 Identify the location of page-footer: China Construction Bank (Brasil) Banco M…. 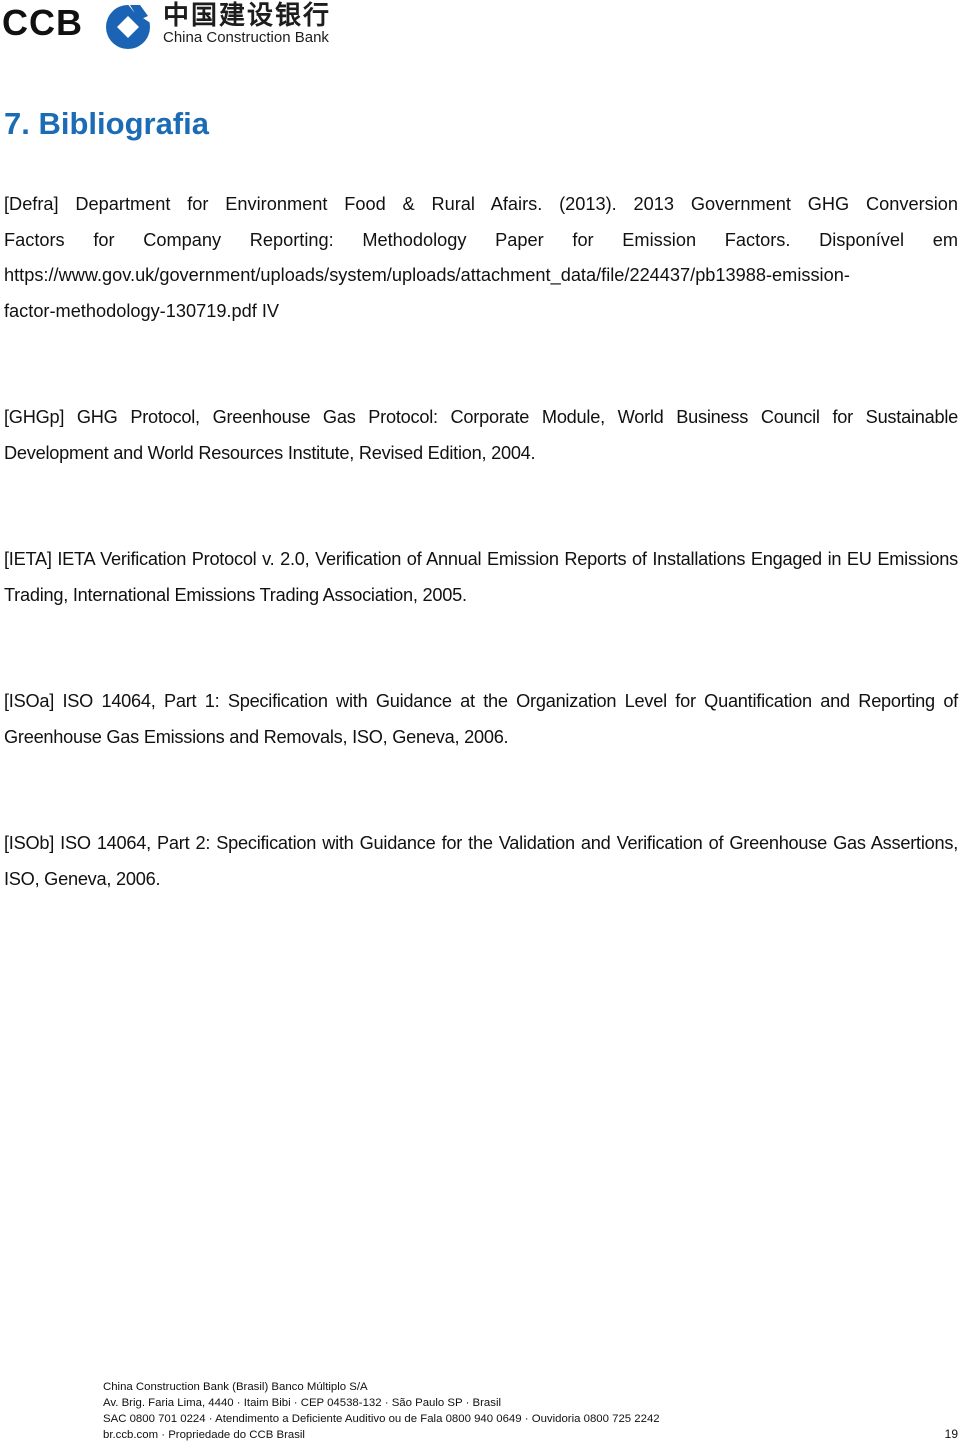
(531, 1411).